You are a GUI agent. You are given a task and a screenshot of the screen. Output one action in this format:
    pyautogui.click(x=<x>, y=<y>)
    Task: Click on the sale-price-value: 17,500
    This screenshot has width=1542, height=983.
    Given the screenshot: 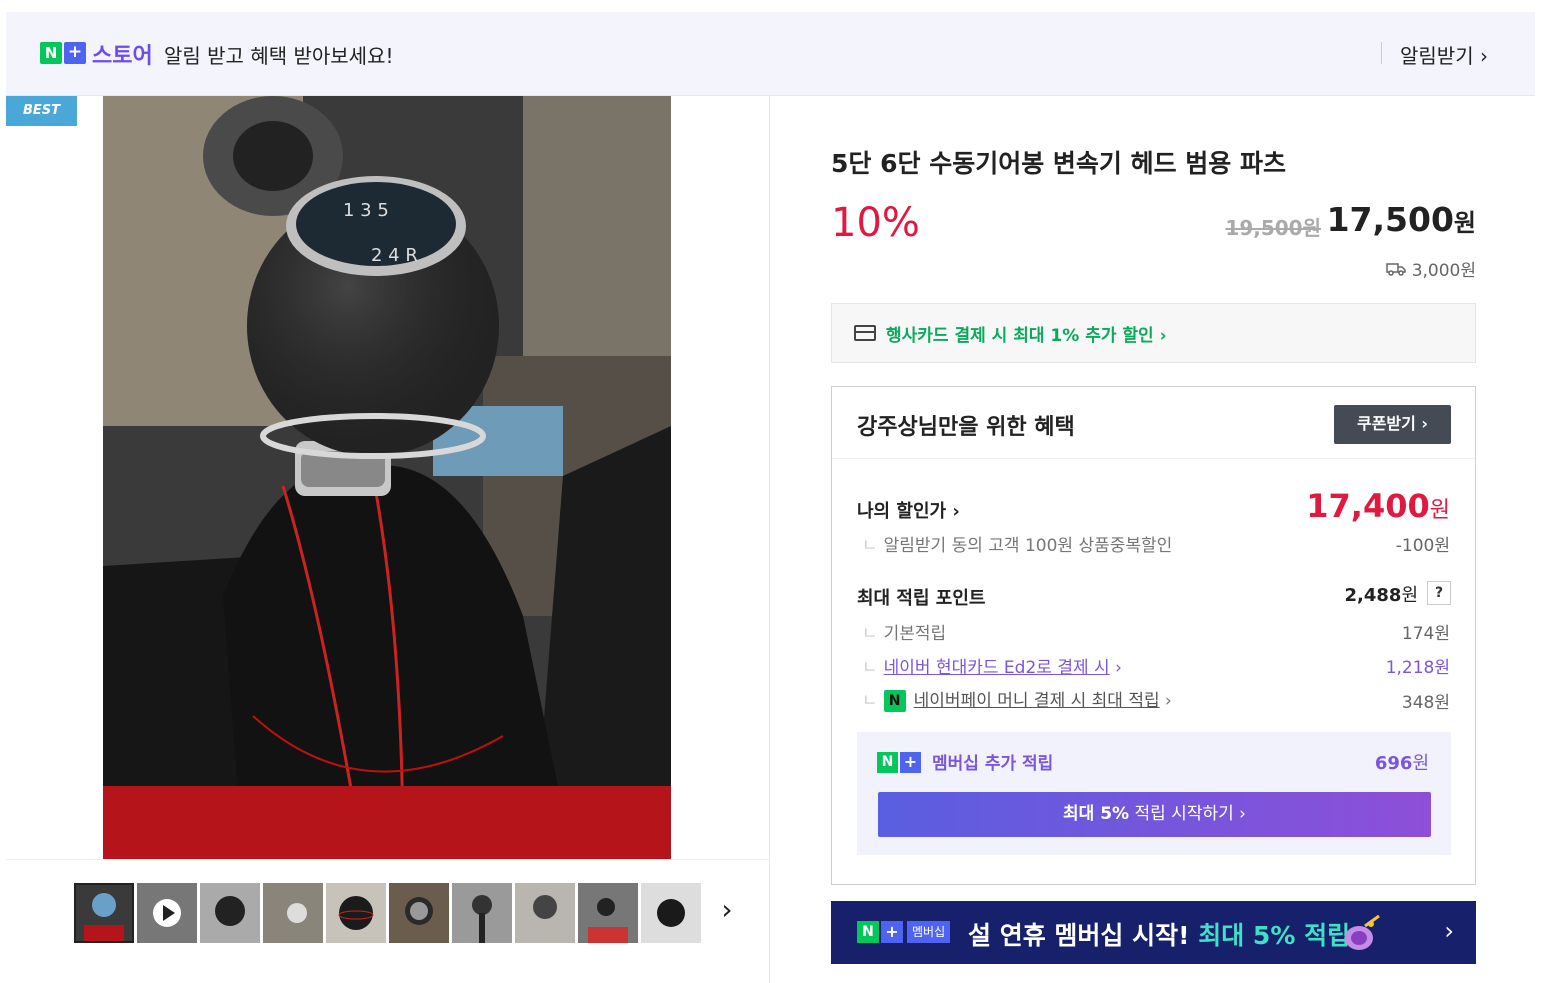 What is the action you would take?
    pyautogui.click(x=1390, y=219)
    